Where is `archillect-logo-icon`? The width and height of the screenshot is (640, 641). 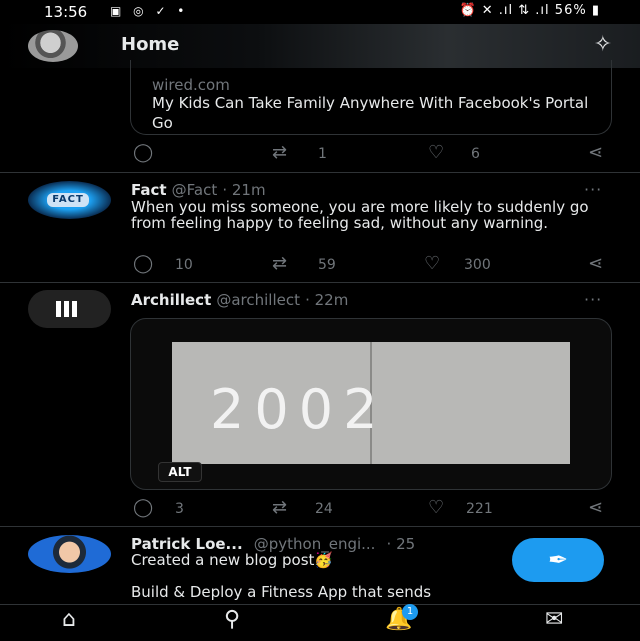
archillect-logo-icon is located at coordinates (71, 309).